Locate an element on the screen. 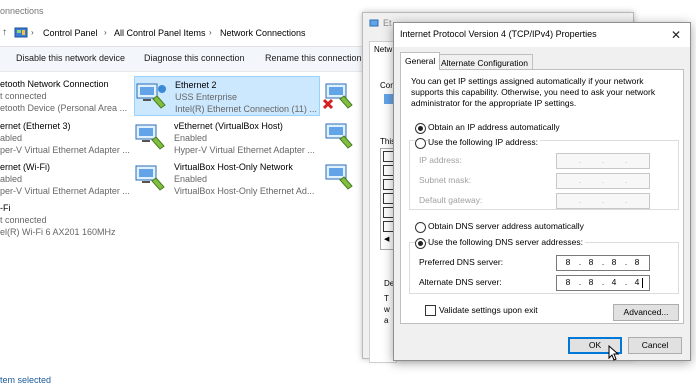 The width and height of the screenshot is (696, 391). breadcrumb-network-connections: Network Connections is located at coordinates (263, 33).